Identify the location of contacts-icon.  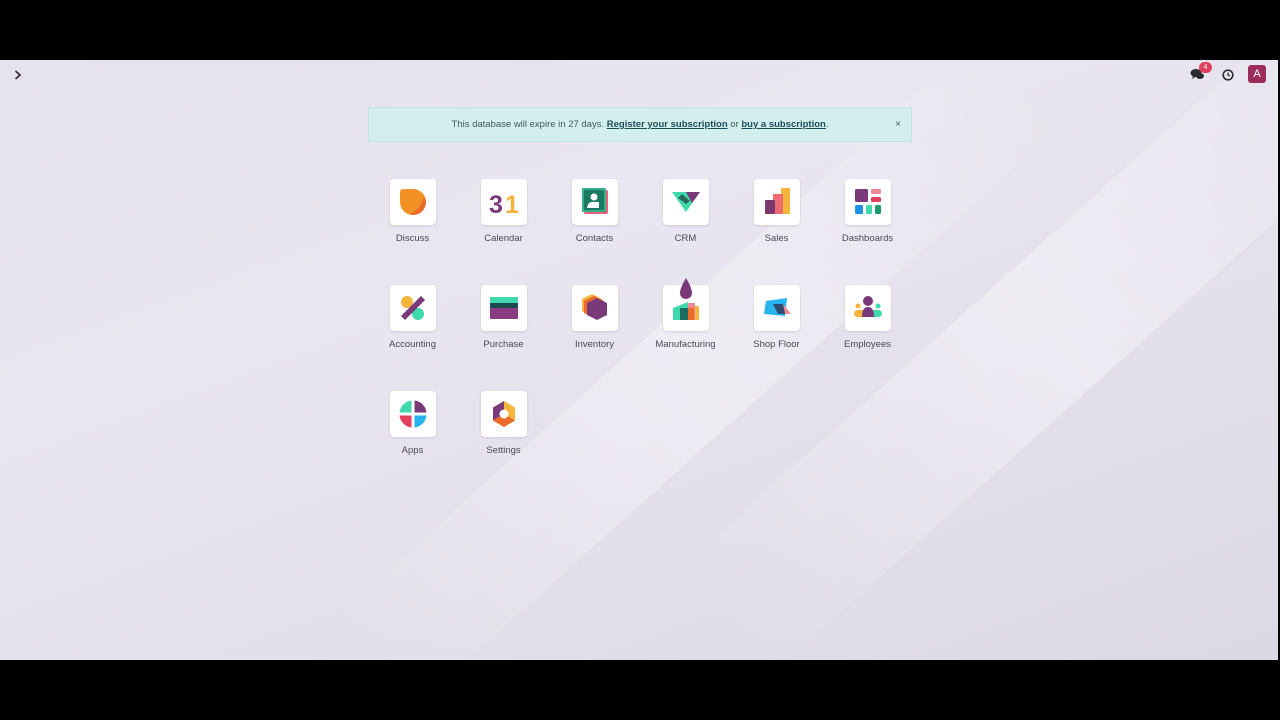
(594, 201).